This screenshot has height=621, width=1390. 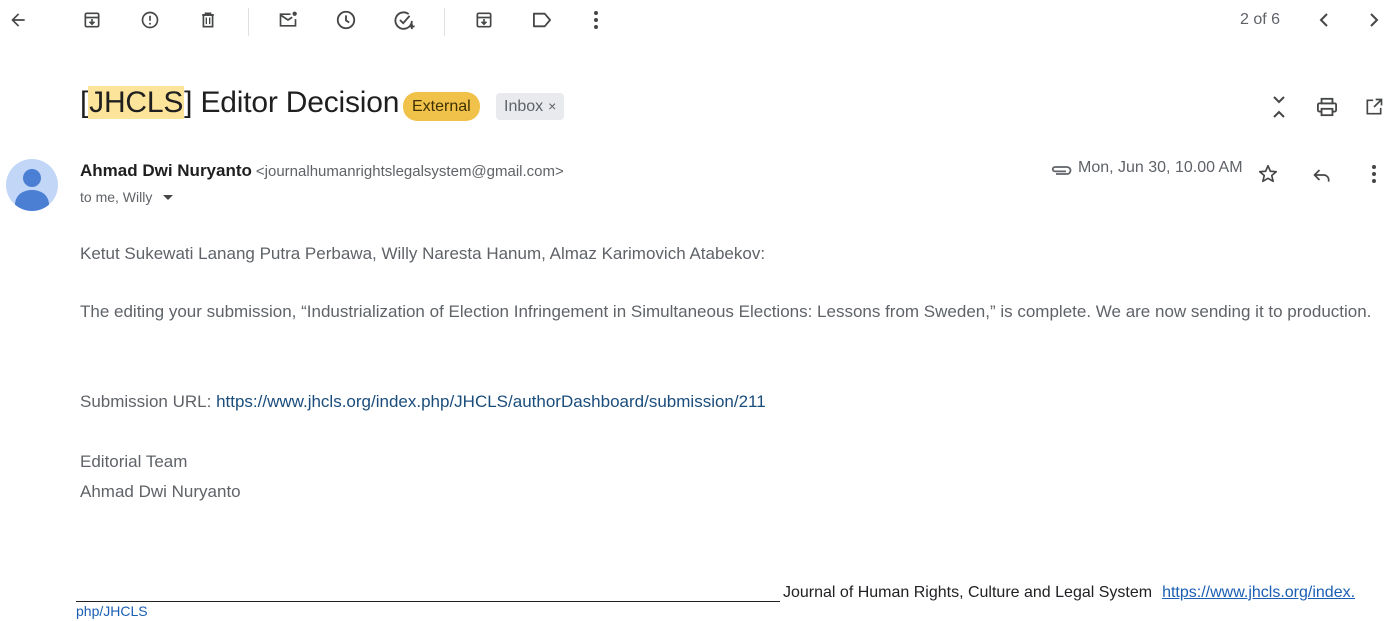 What do you see at coordinates (208, 20) in the screenshot?
I see `delete-icon` at bounding box center [208, 20].